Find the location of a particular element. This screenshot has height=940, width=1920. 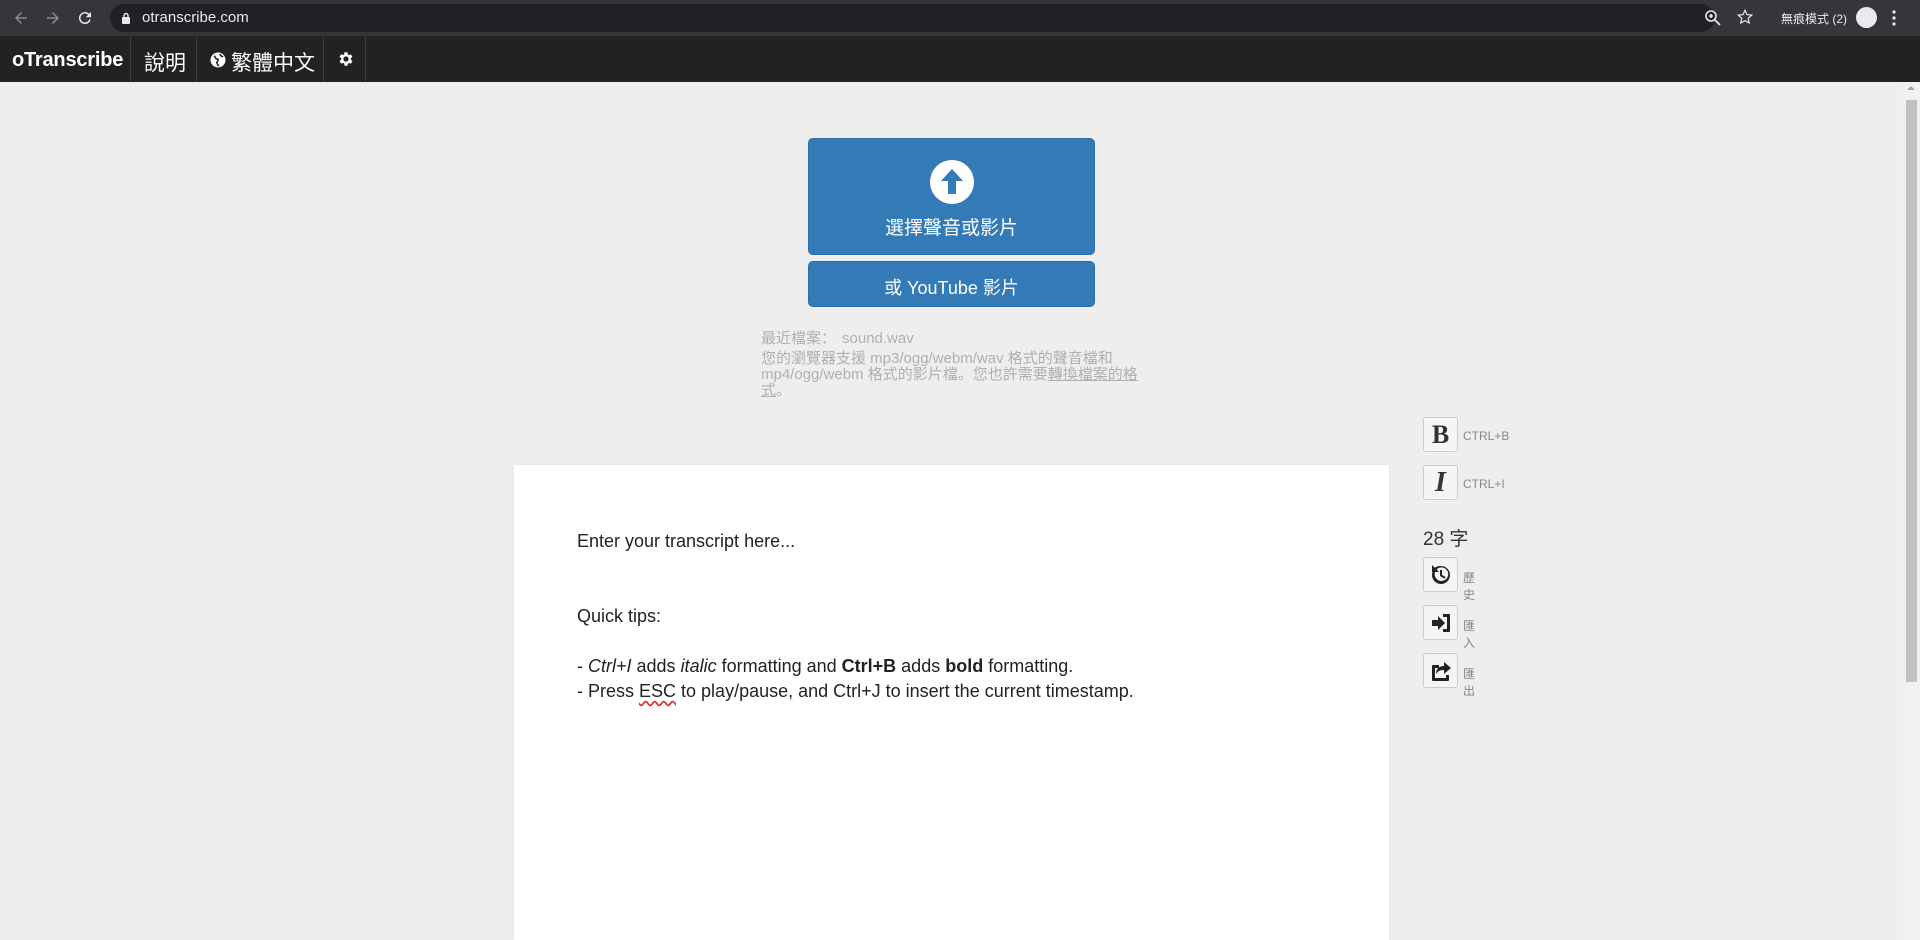

import-label: 匯入 is located at coordinates (1469, 634).